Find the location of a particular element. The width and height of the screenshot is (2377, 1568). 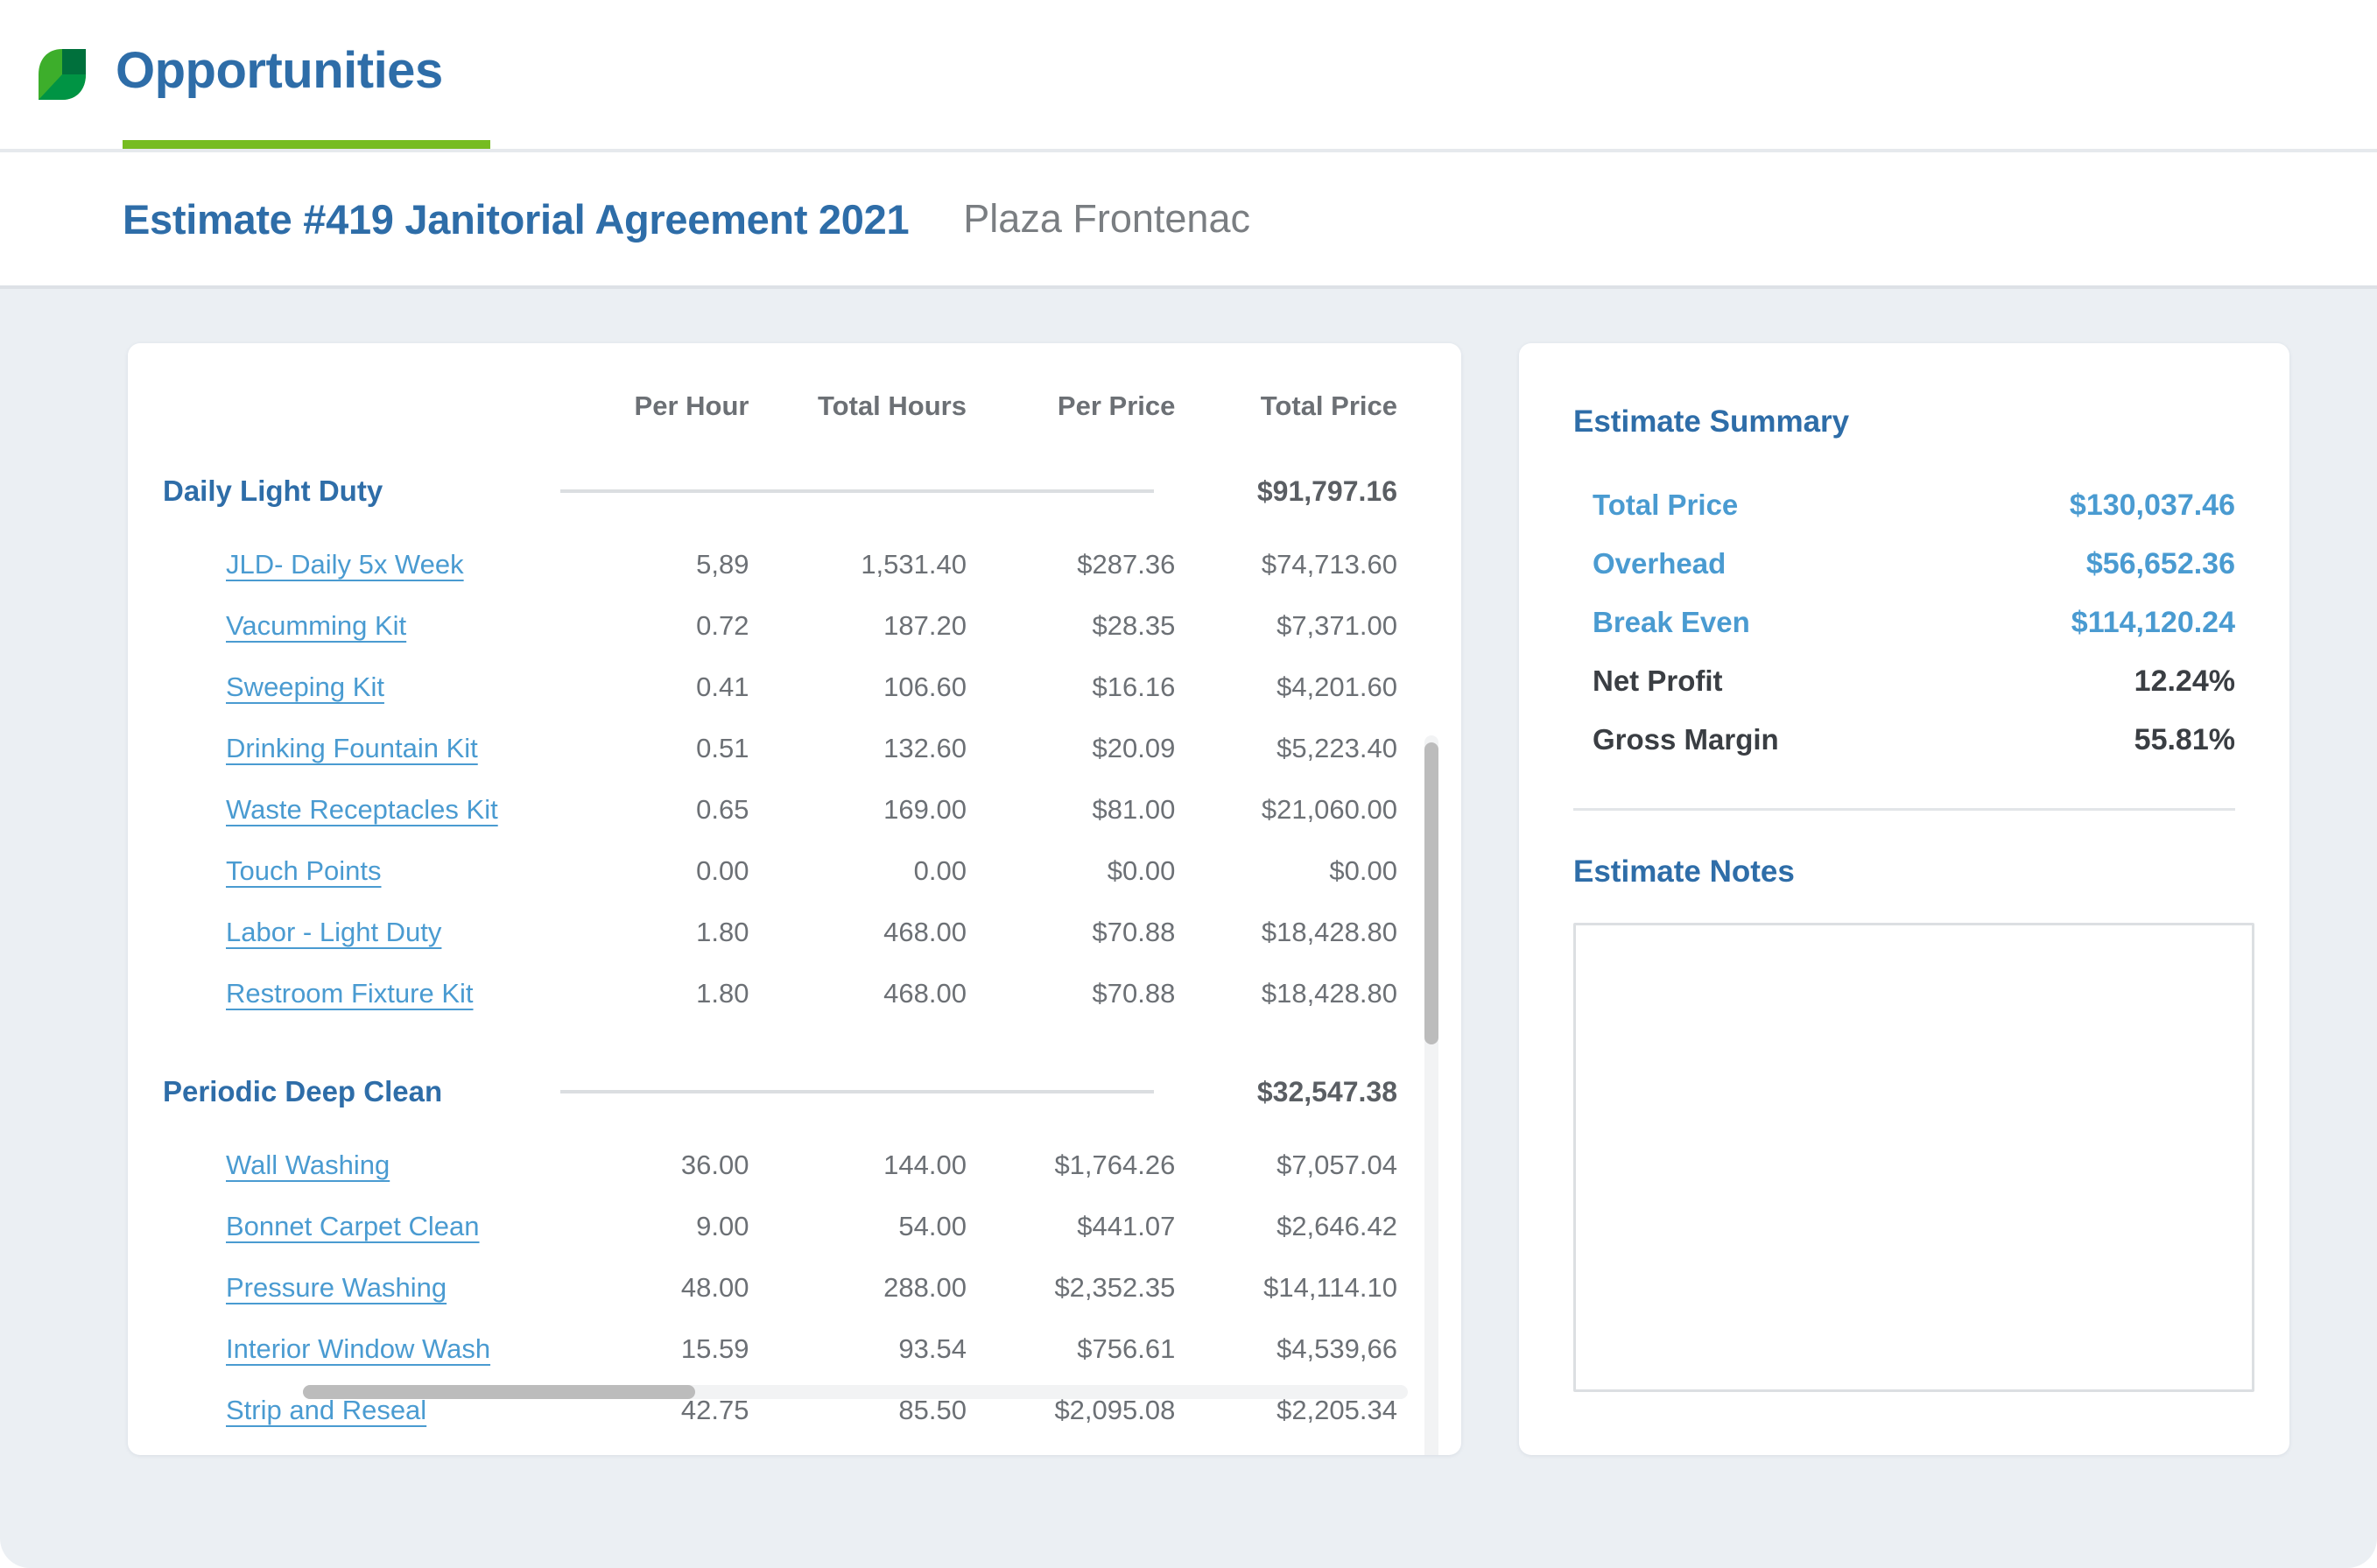

line-item-total-hours: 1,531.40 is located at coordinates (914, 565).